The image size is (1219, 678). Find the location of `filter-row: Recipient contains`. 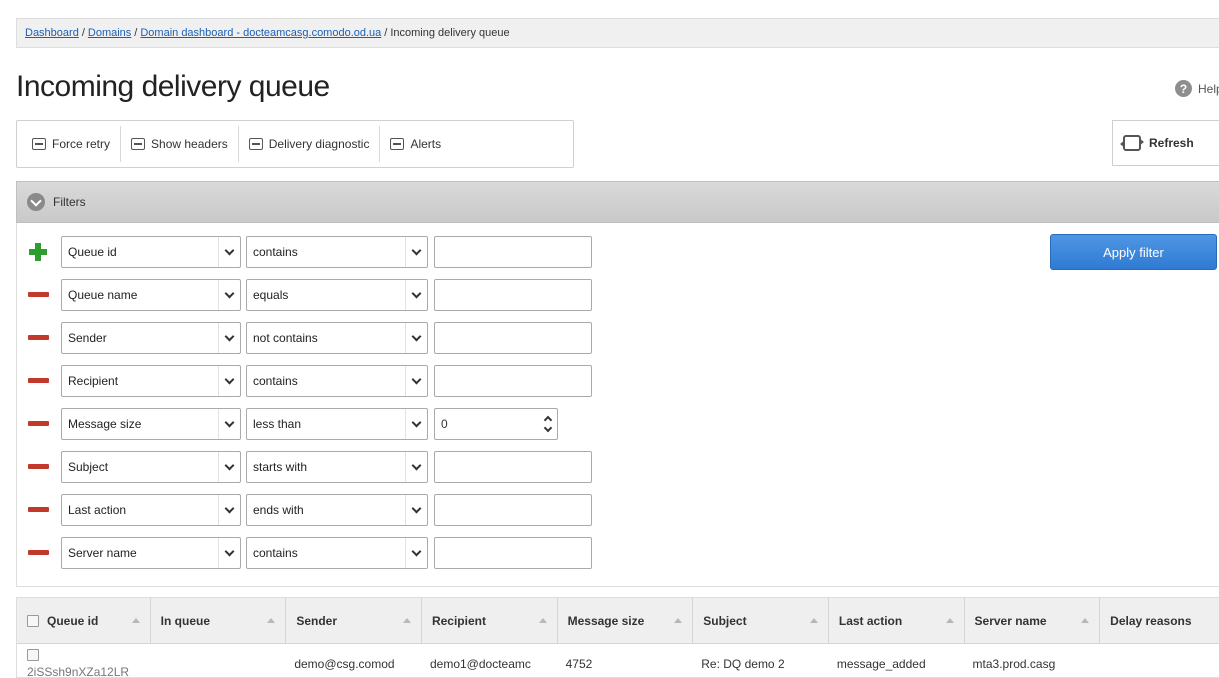

filter-row: Recipient contains is located at coordinates (309, 381).